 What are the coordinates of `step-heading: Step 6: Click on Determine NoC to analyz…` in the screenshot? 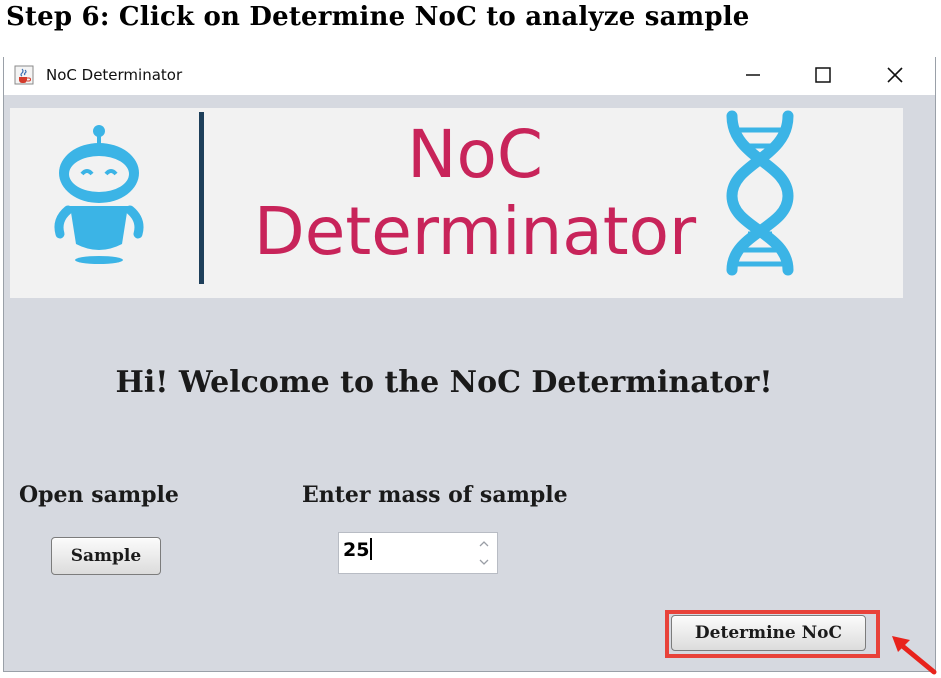 It's located at (378, 17).